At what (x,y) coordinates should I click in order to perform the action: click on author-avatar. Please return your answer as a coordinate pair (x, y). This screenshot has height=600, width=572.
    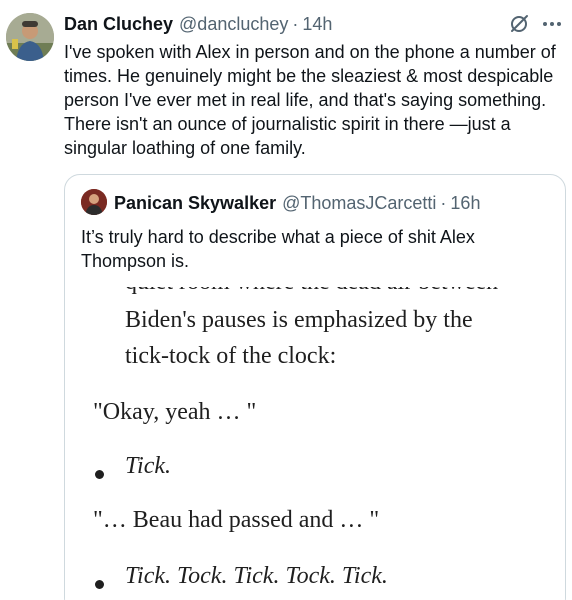
    Looking at the image, I should click on (30, 37).